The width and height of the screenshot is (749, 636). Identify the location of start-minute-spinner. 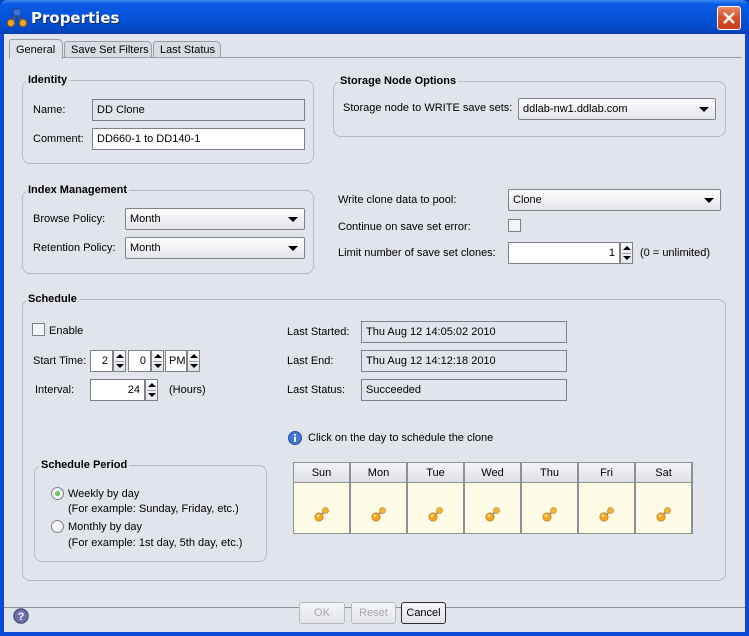
(157, 361).